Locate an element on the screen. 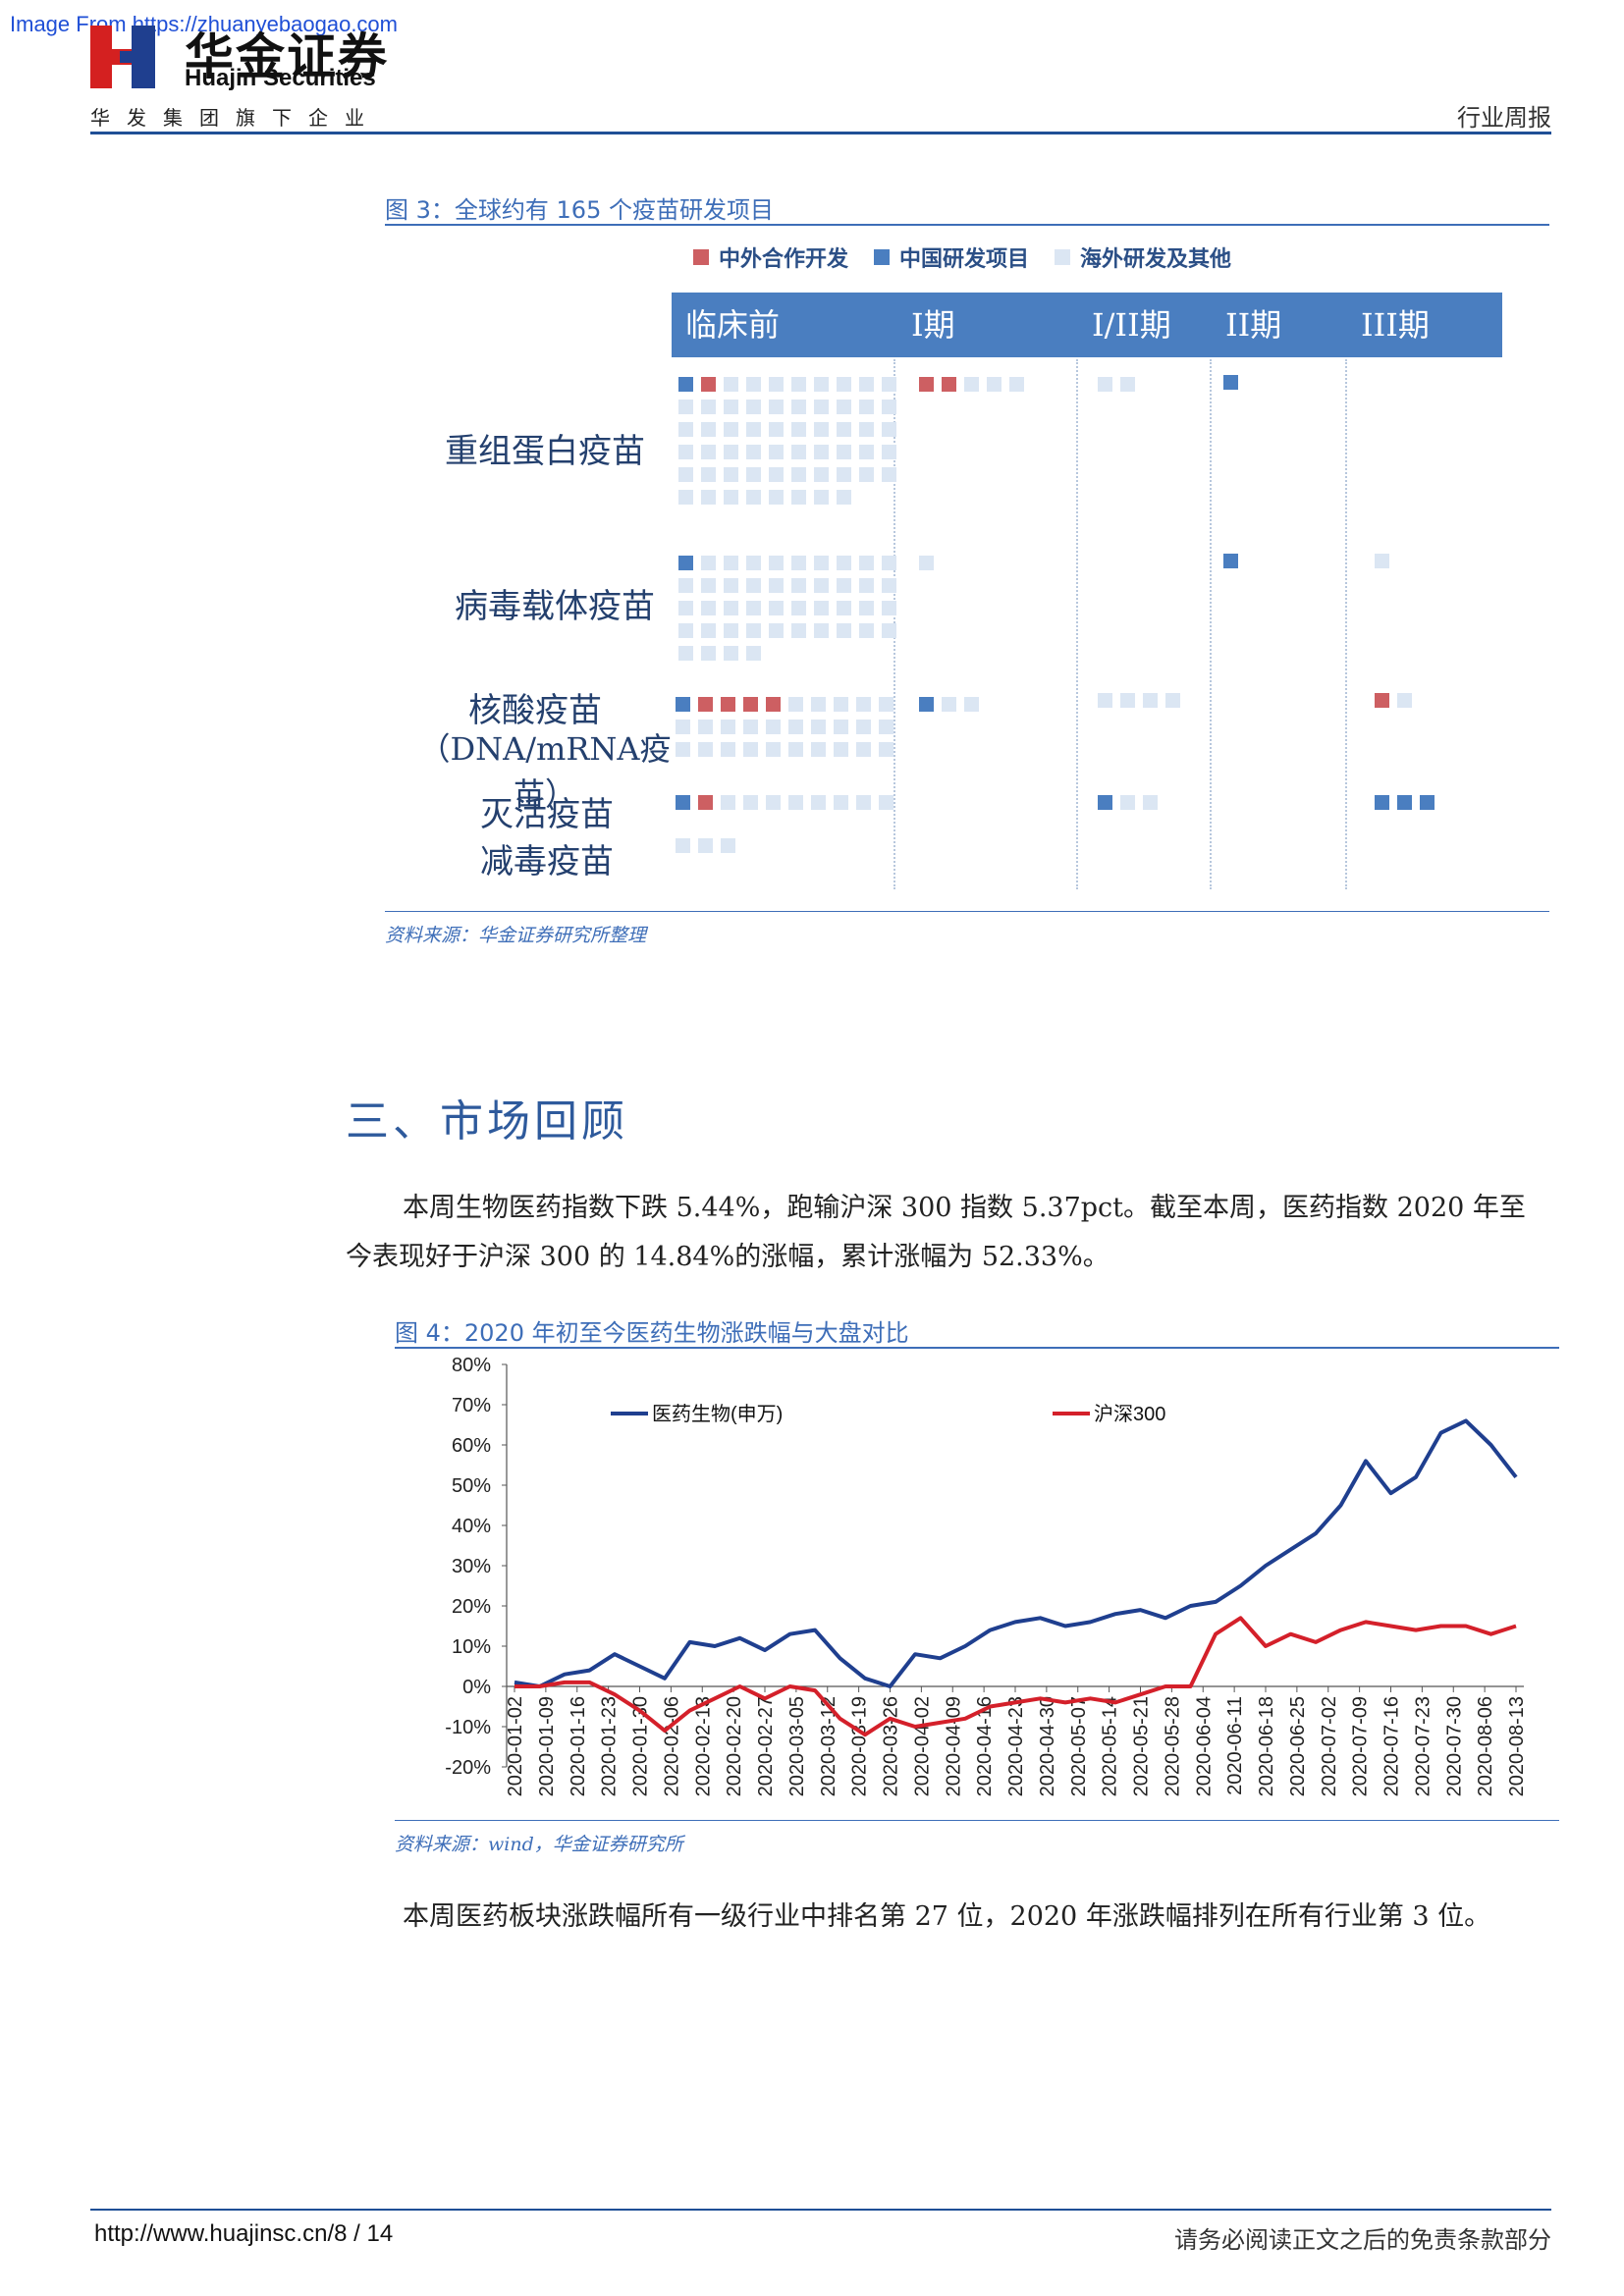 The width and height of the screenshot is (1624, 2296). legend-label: 沪深300 is located at coordinates (1129, 1414).